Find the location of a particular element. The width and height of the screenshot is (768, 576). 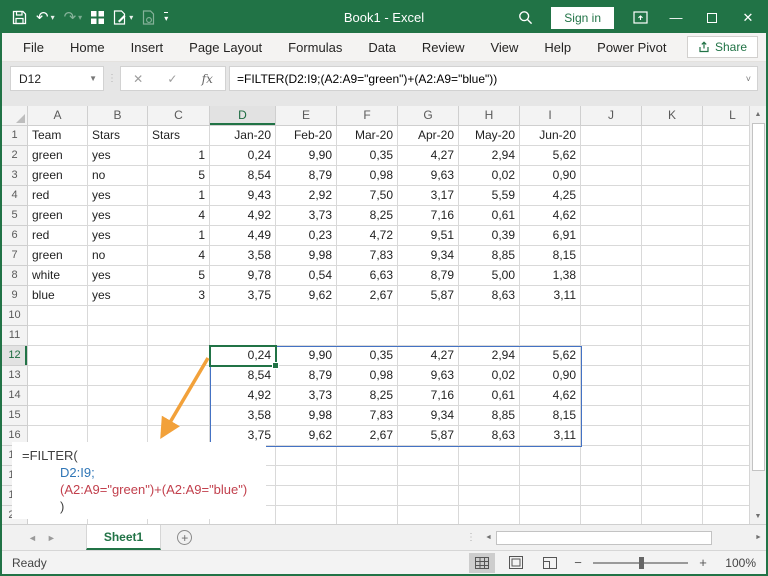

cell-G13: 9,63 is located at coordinates (428, 376).